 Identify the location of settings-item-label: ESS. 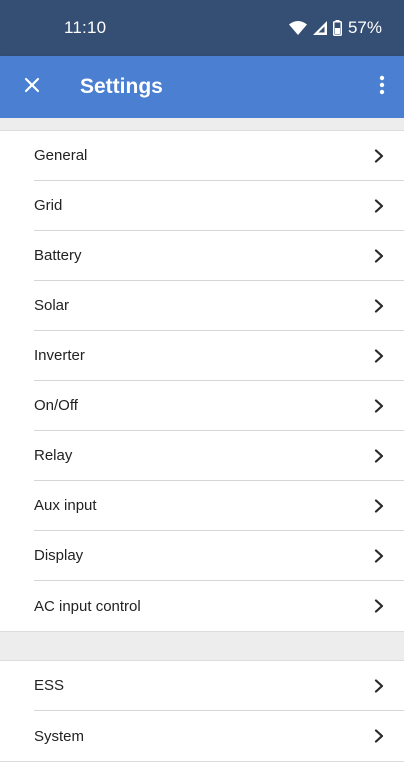
(49, 685).